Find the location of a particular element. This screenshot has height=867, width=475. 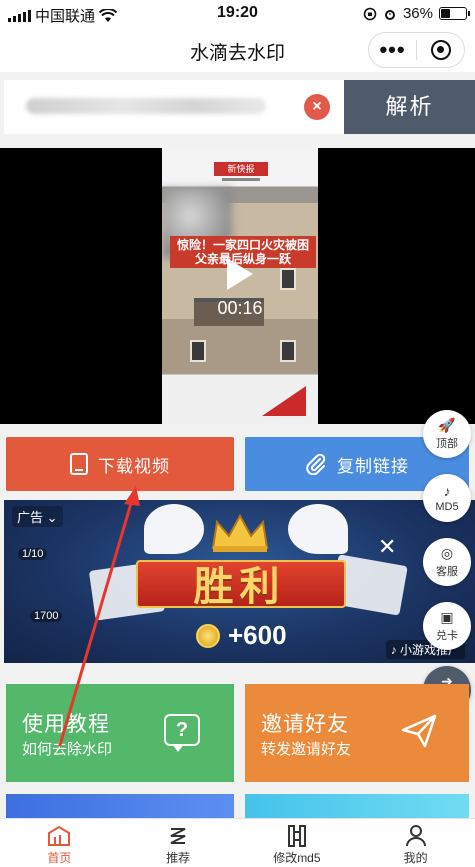

action-row: 下载视频 复制链接 is located at coordinates (237, 464).